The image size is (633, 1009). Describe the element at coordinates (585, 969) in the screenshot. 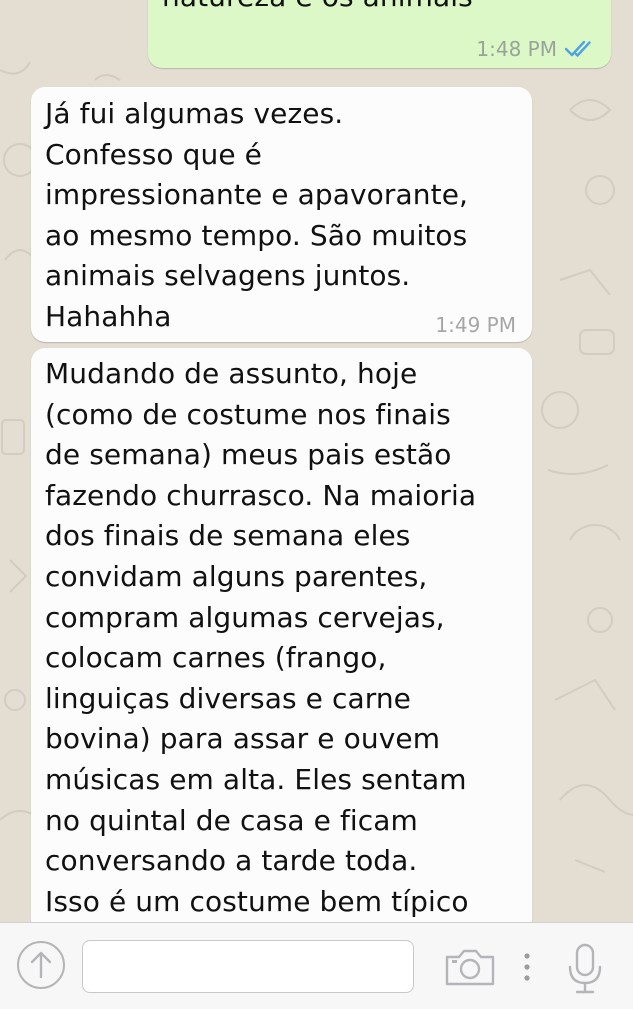

I see `microphone-icon` at that location.